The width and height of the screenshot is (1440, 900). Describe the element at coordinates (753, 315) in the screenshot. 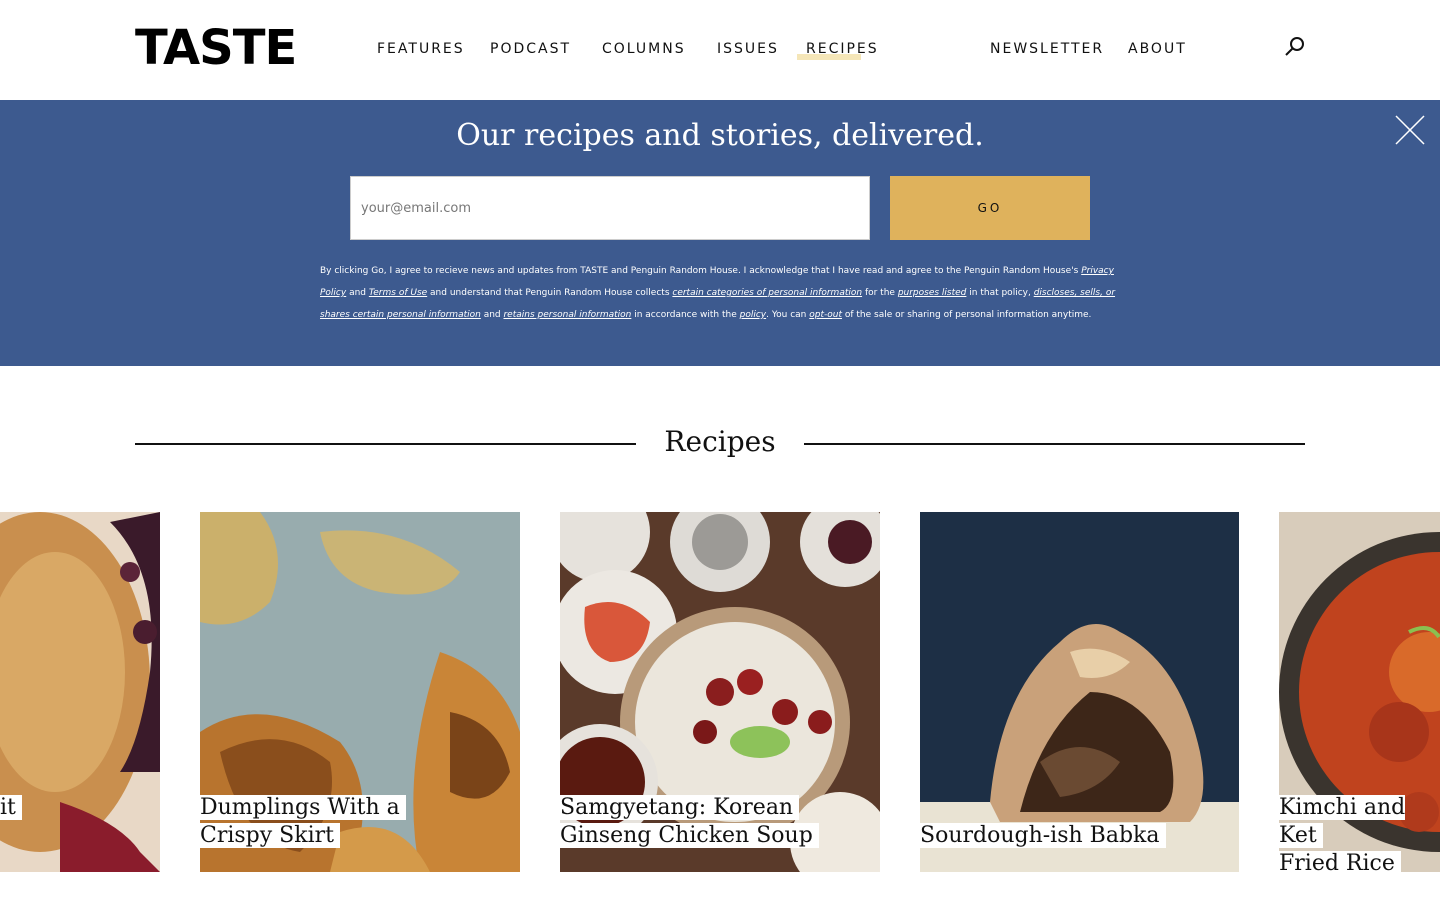

I see `policy-link: policy` at that location.